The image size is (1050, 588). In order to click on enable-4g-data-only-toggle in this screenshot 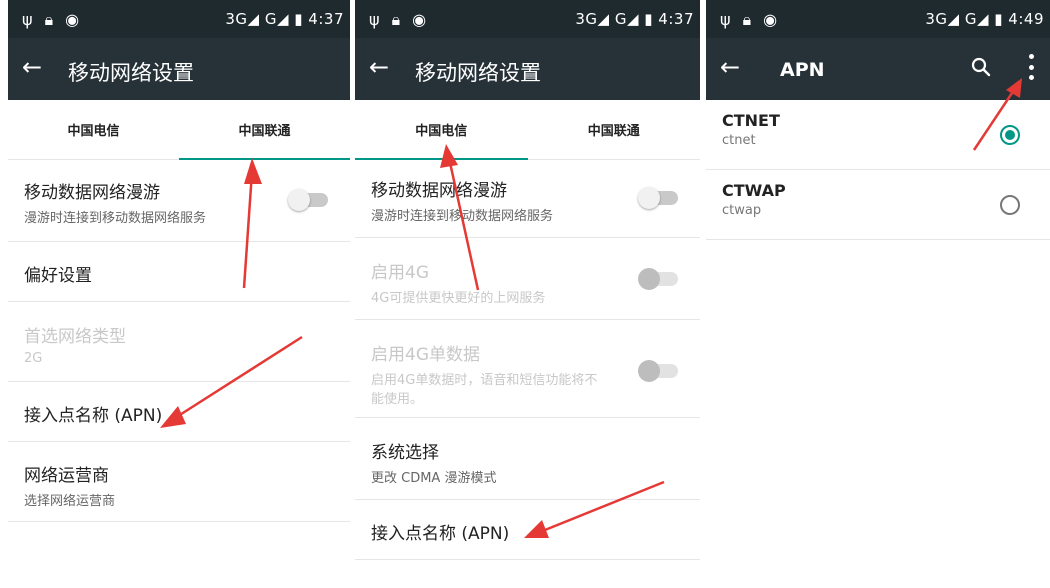, I will do `click(658, 371)`.